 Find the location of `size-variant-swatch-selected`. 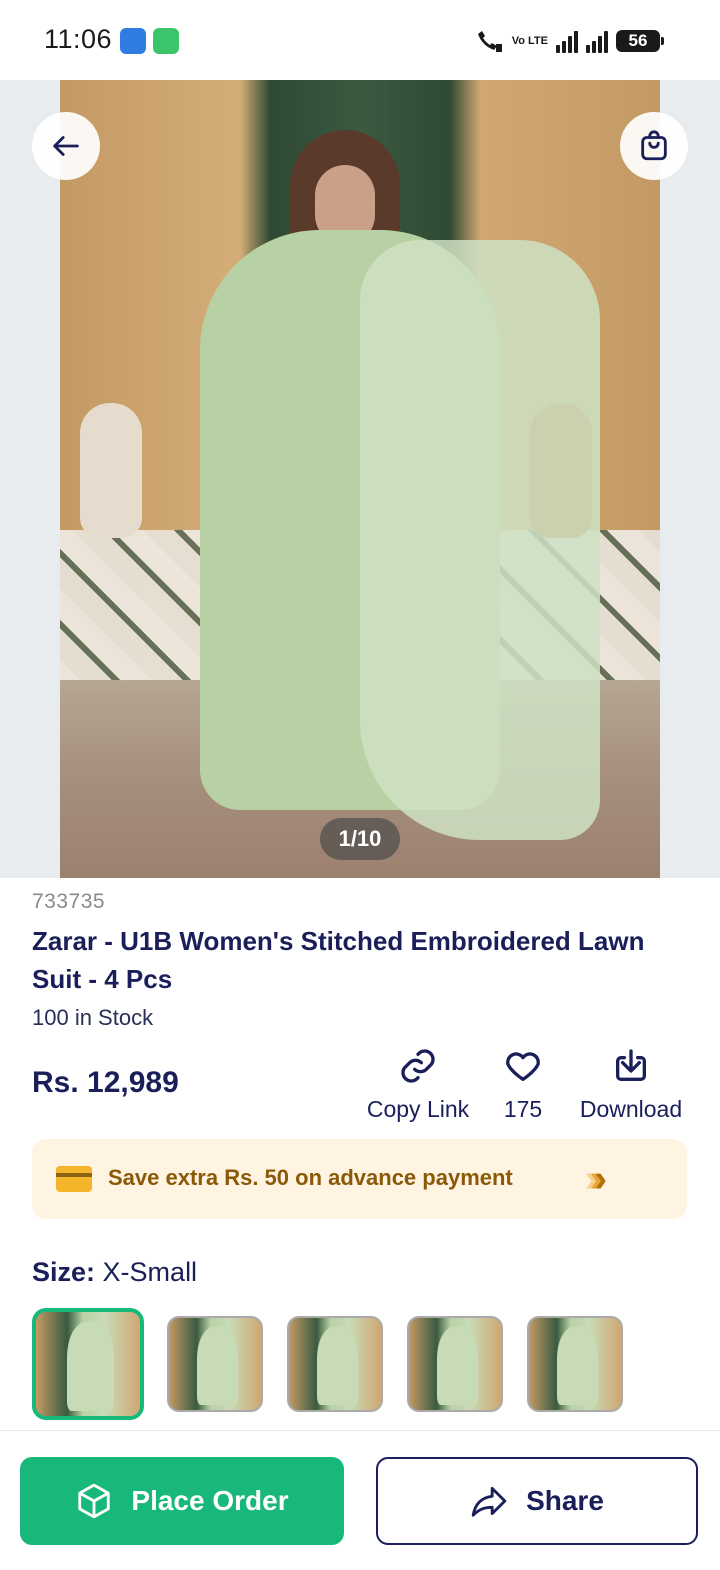

size-variant-swatch-selected is located at coordinates (88, 1364).